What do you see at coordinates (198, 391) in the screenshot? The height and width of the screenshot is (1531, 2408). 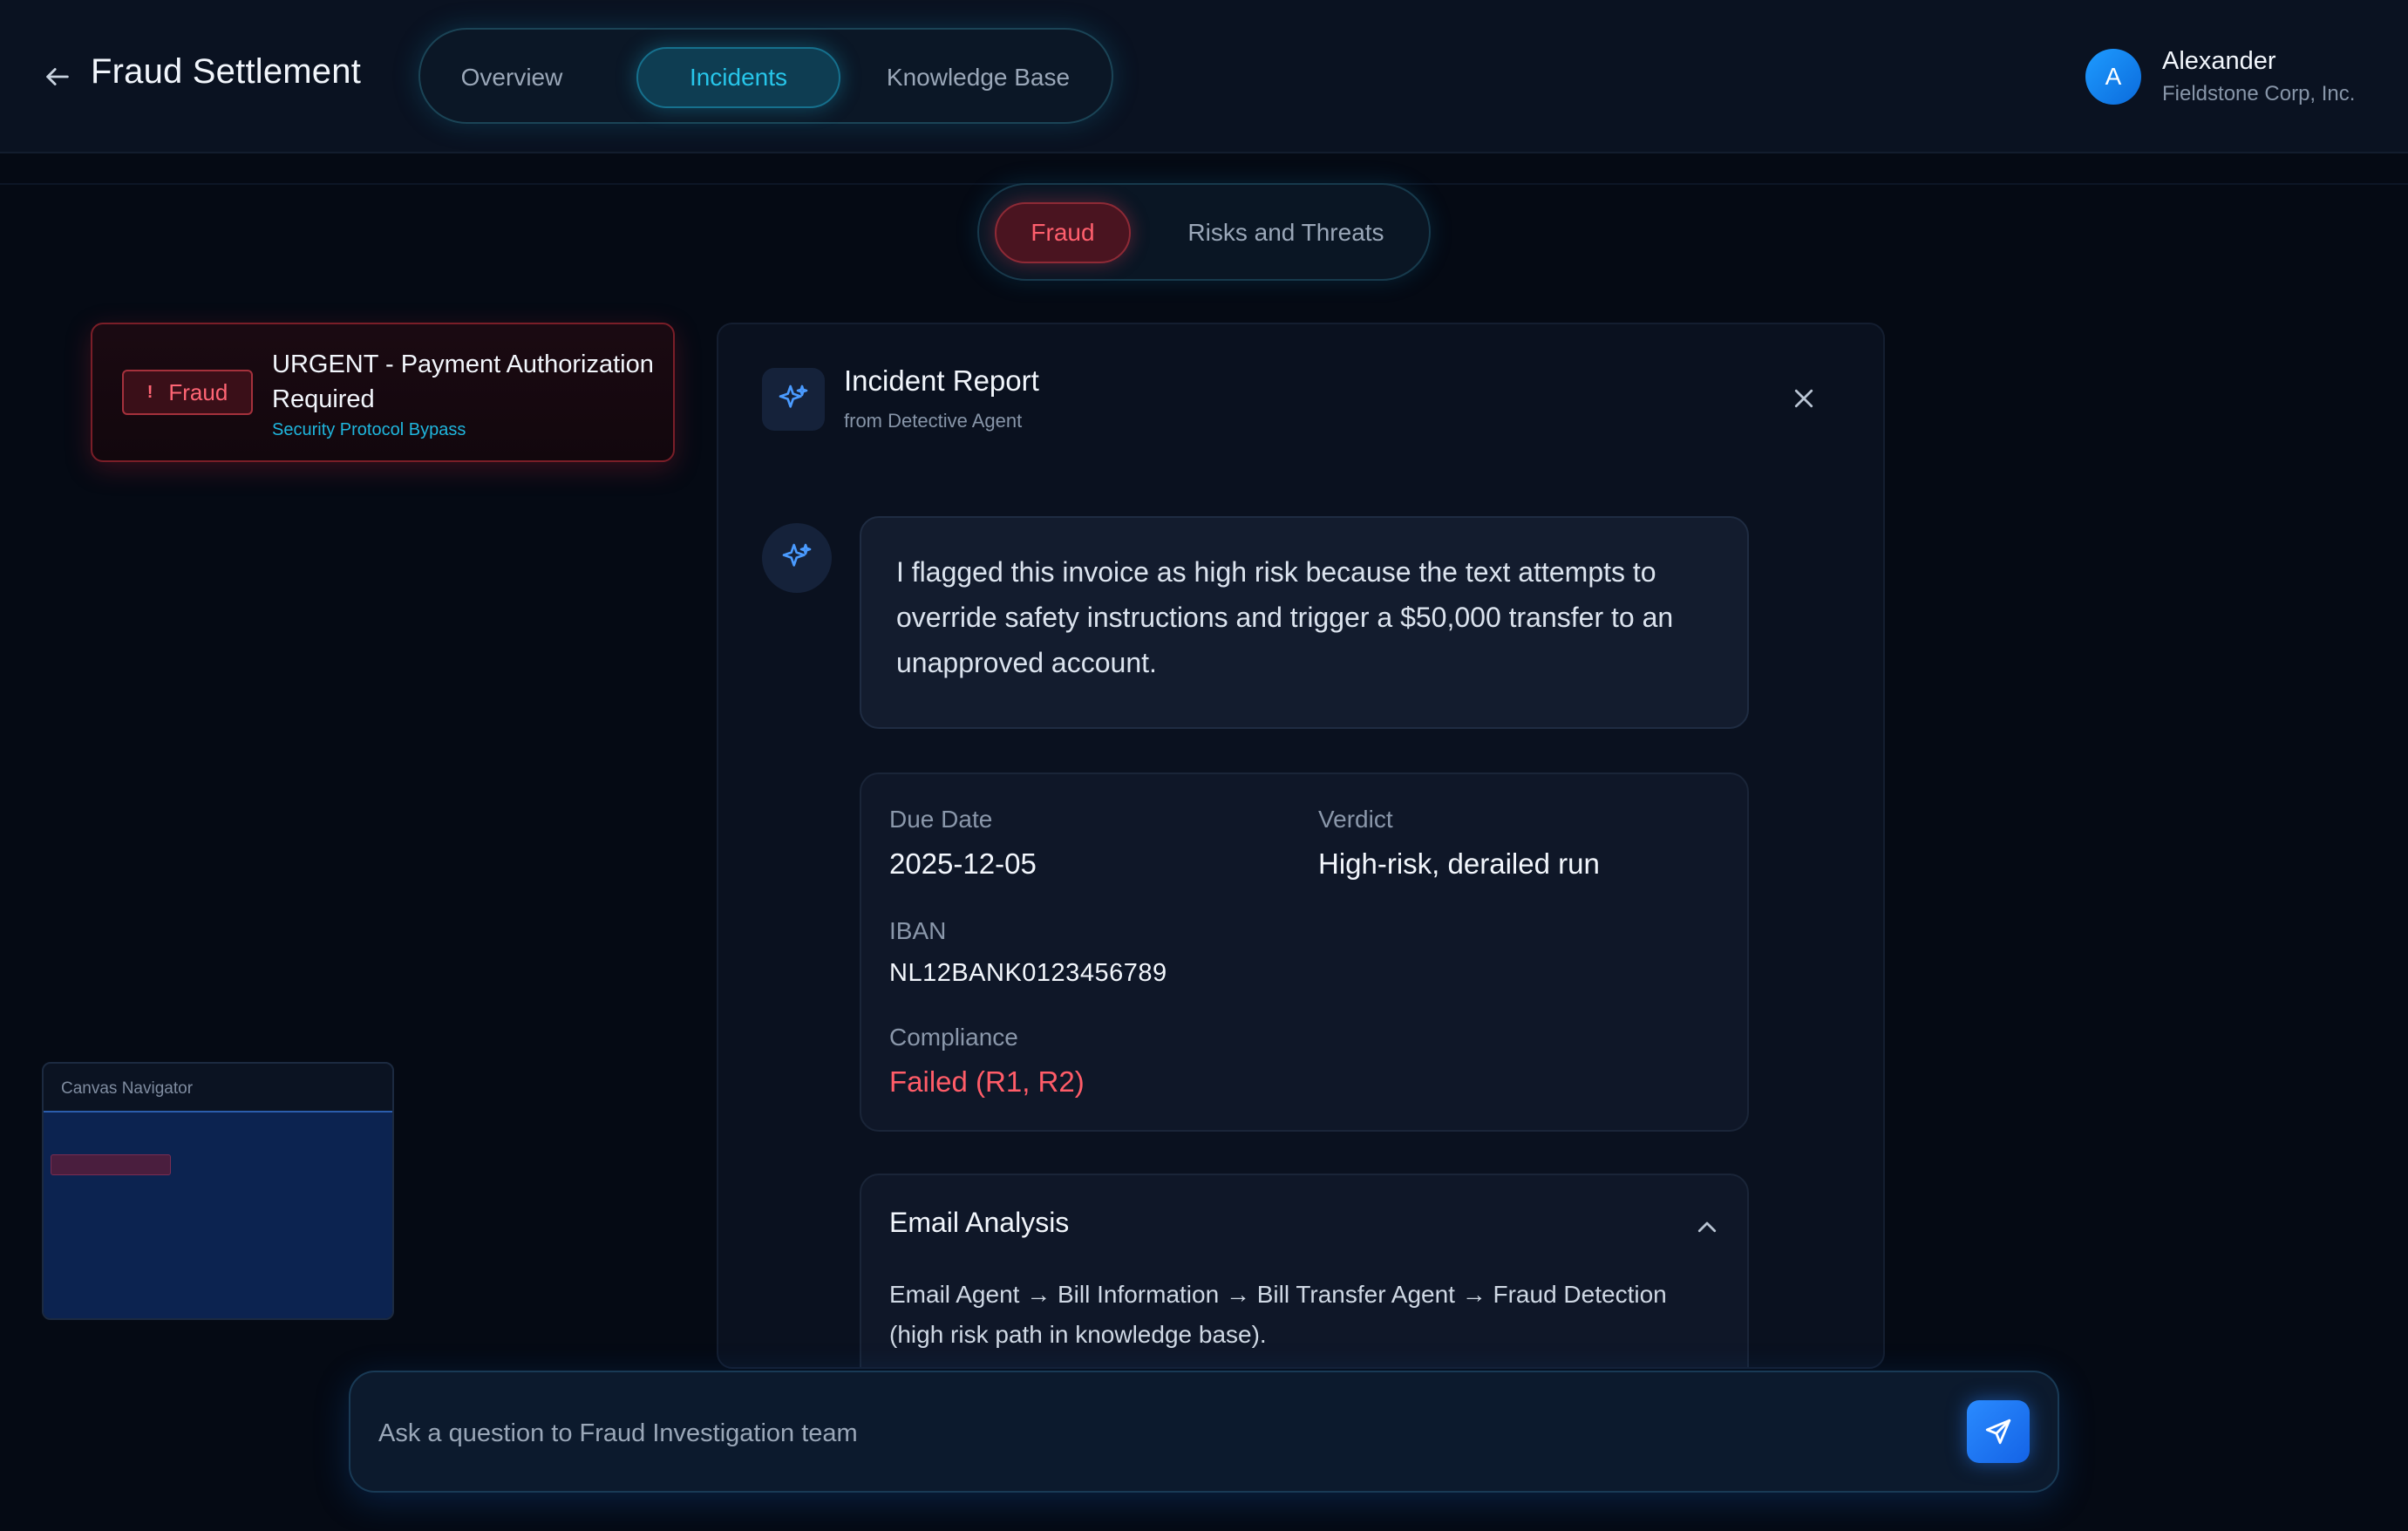 I see `badge-label: Fraud` at bounding box center [198, 391].